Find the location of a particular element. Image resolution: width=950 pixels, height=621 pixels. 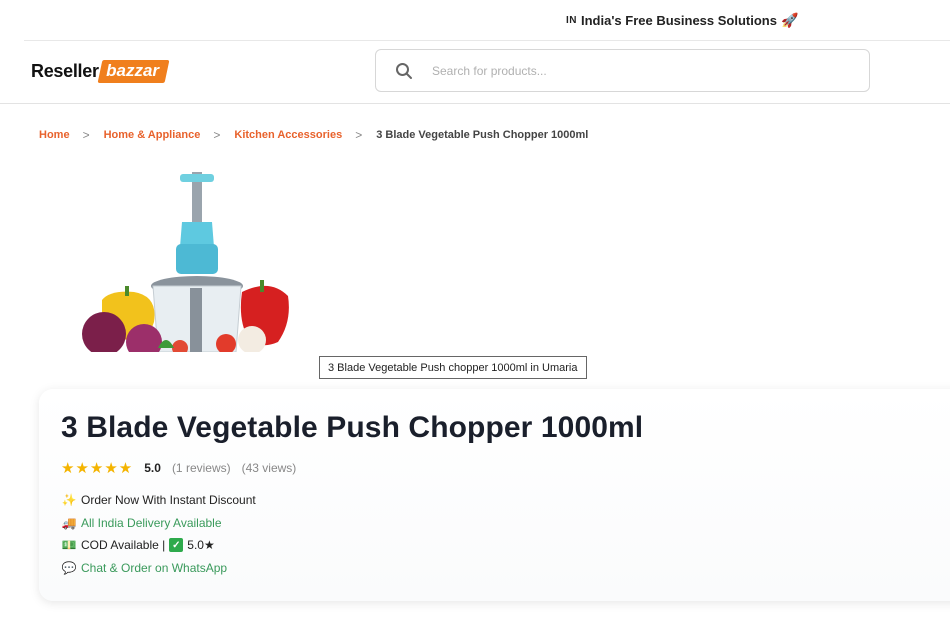

chat-bubble-icon: 💬 is located at coordinates (69, 568).